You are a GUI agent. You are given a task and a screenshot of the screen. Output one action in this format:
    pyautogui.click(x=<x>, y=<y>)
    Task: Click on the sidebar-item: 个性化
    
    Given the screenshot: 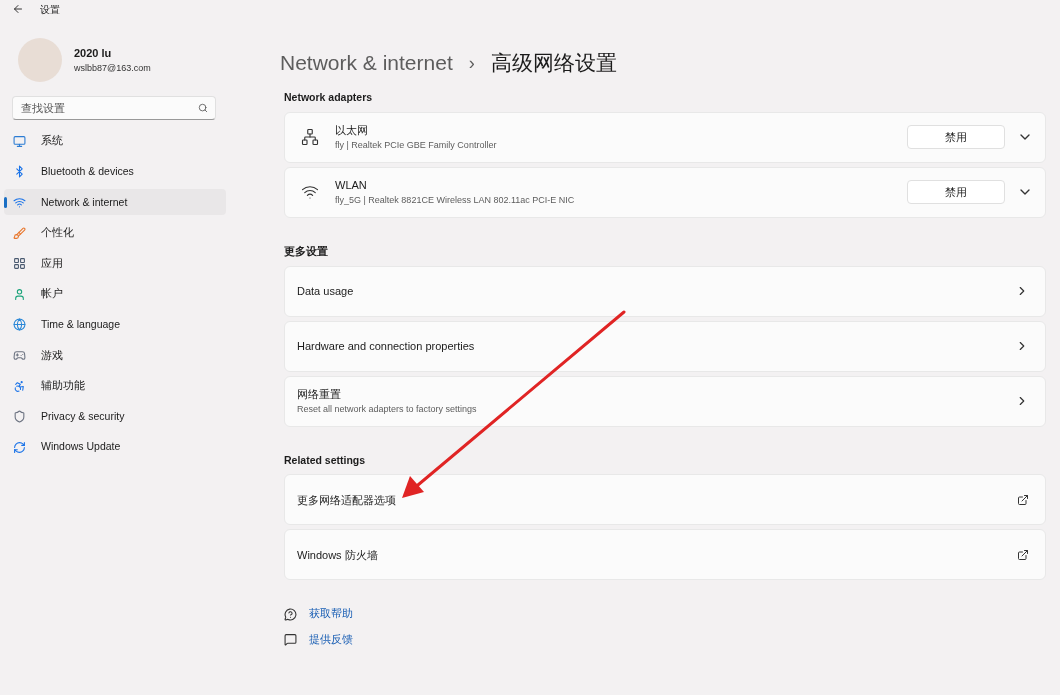 What is the action you would take?
    pyautogui.click(x=115, y=233)
    